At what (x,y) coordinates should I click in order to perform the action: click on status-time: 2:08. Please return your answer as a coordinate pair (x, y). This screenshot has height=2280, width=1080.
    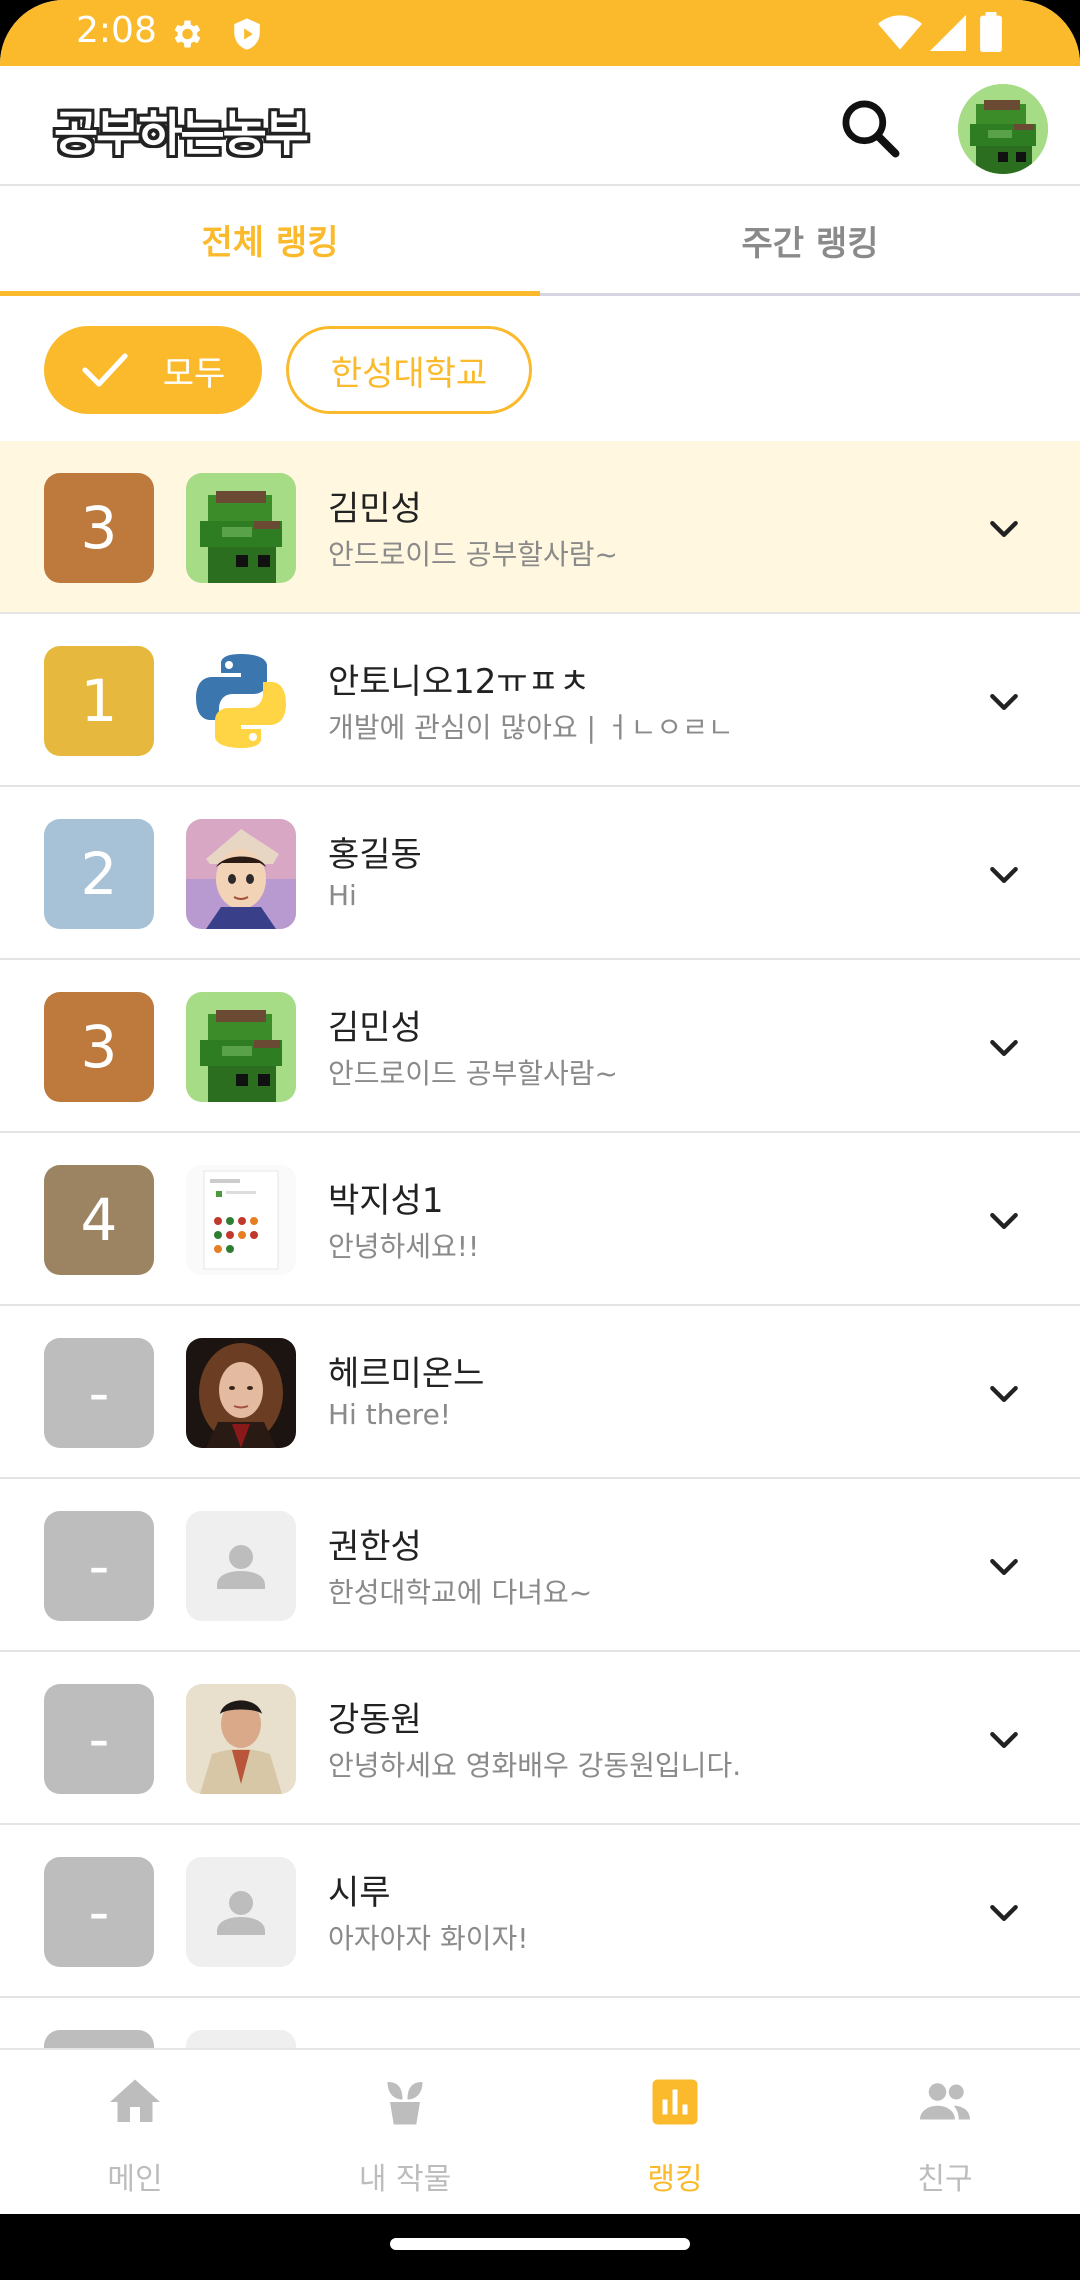
    Looking at the image, I should click on (116, 30).